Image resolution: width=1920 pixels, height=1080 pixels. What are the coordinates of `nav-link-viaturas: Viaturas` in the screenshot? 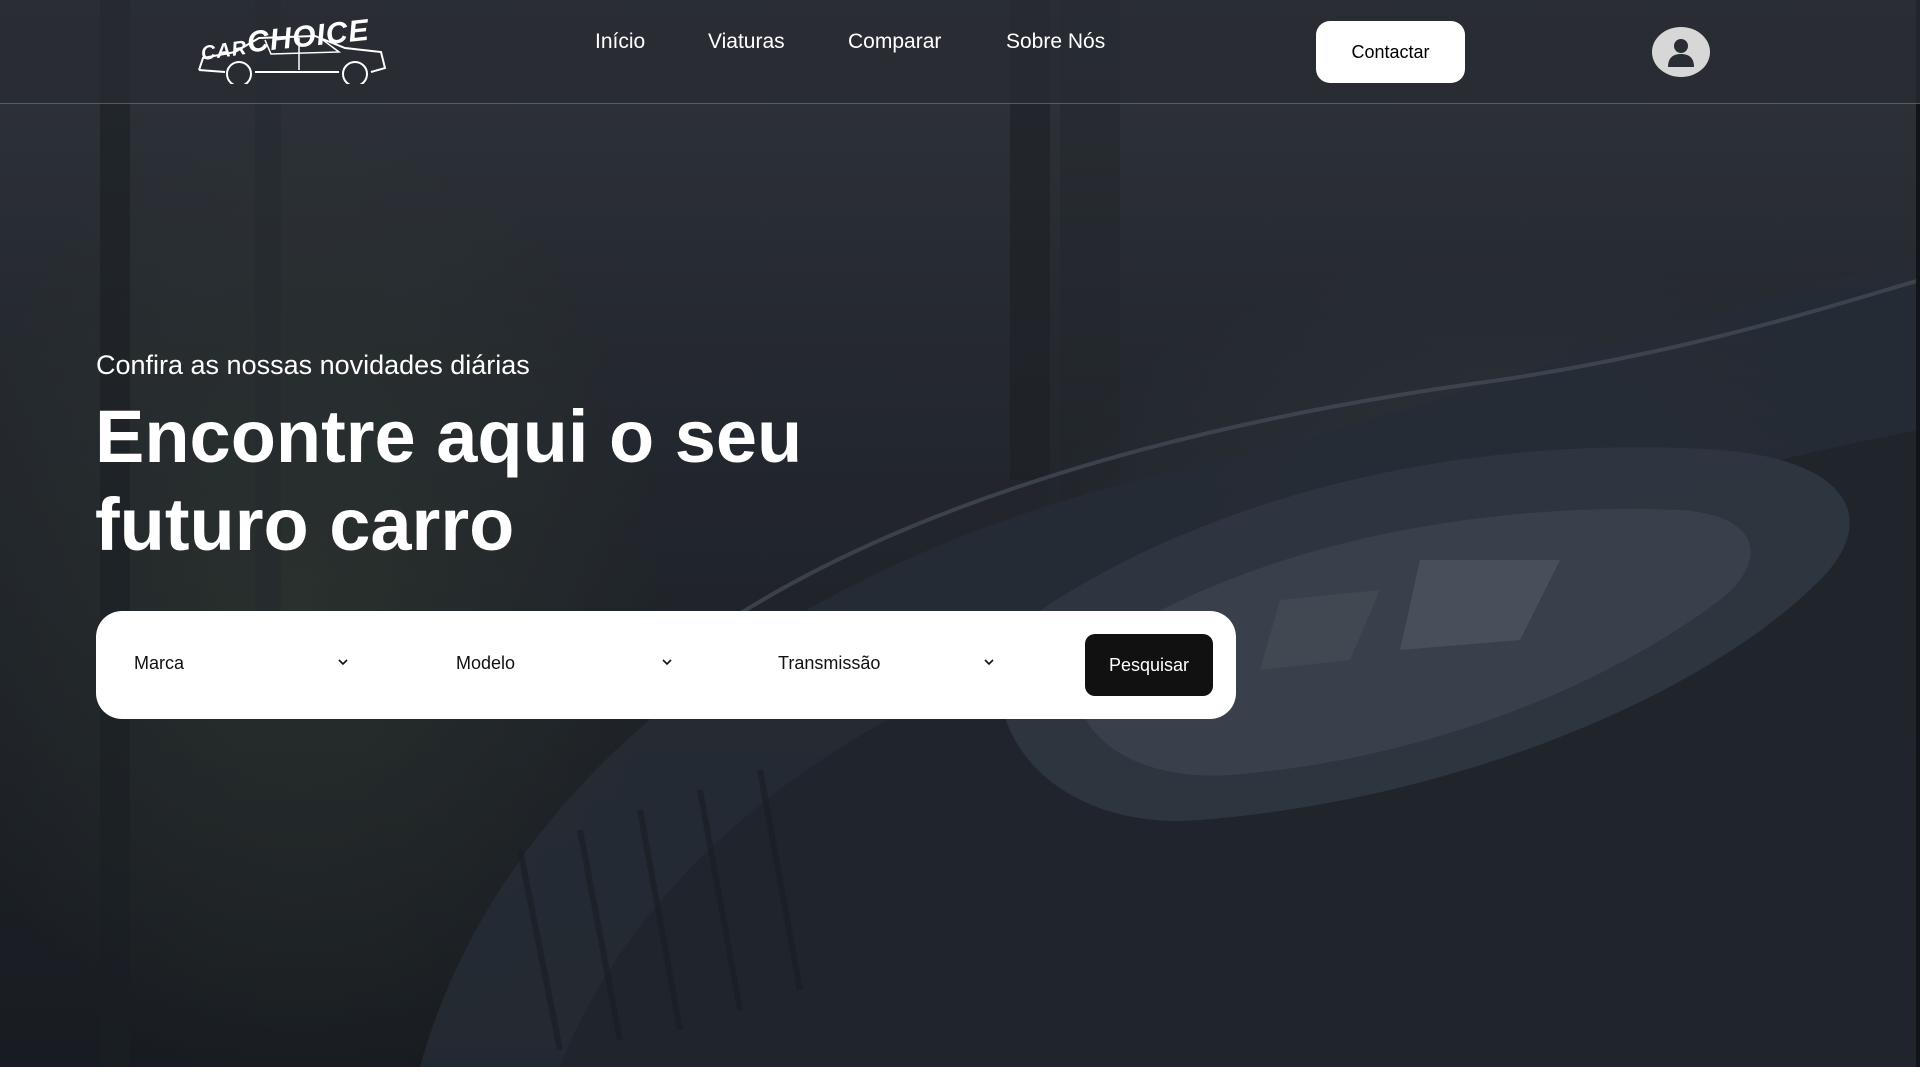 It's located at (746, 42).